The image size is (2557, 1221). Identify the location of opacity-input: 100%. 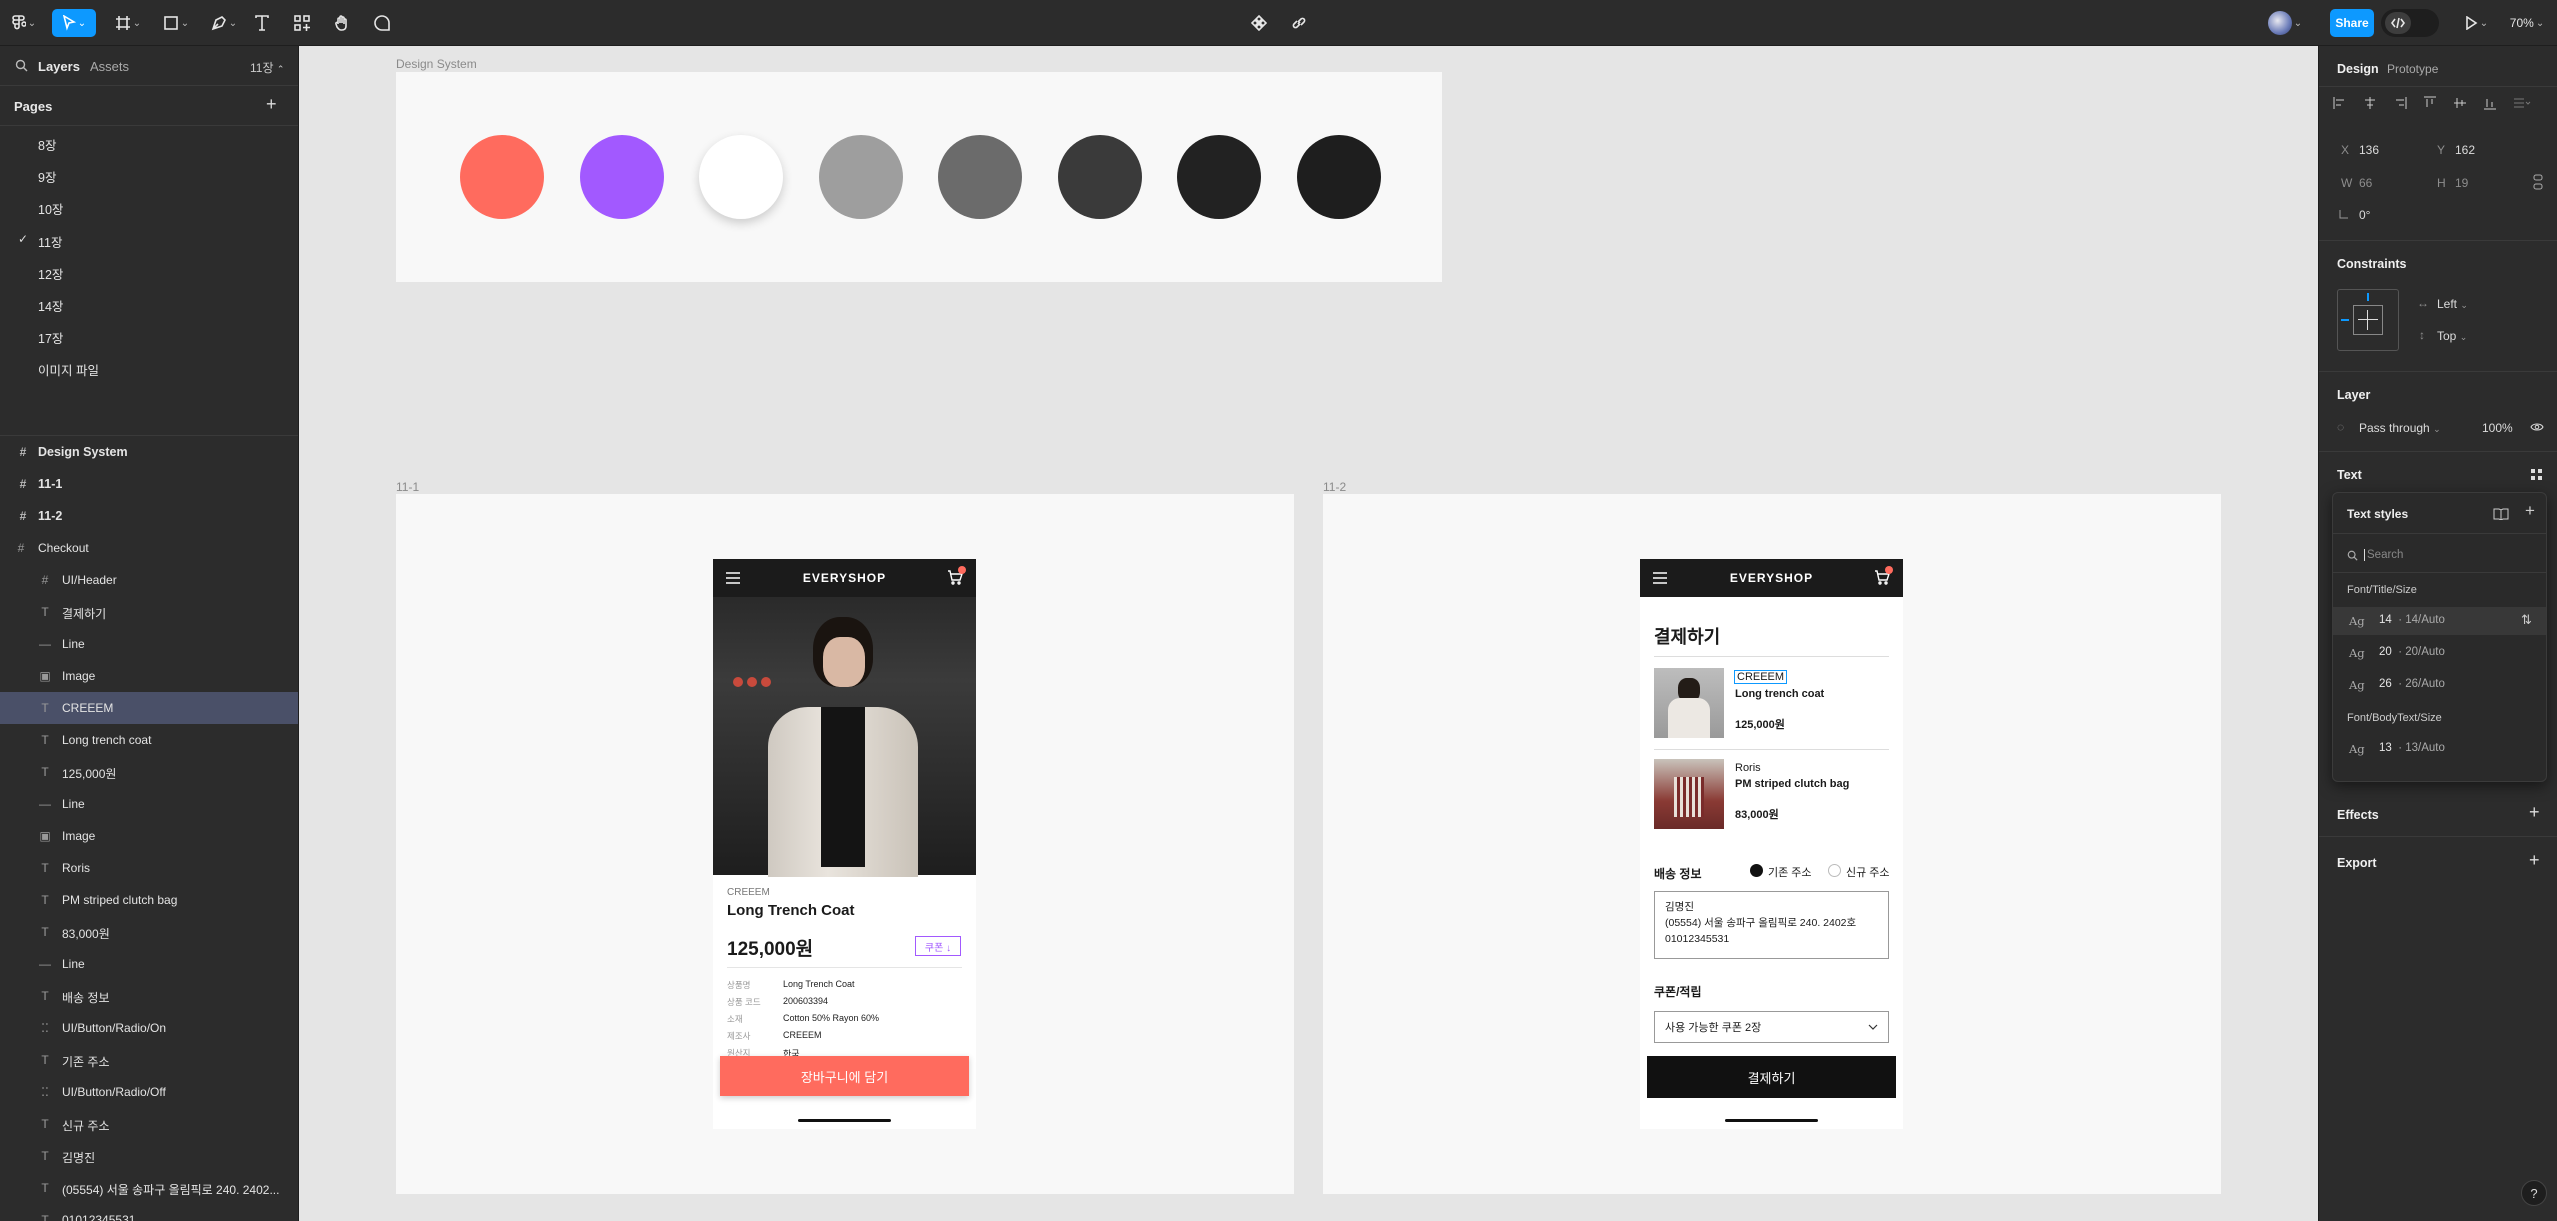
(2497, 428).